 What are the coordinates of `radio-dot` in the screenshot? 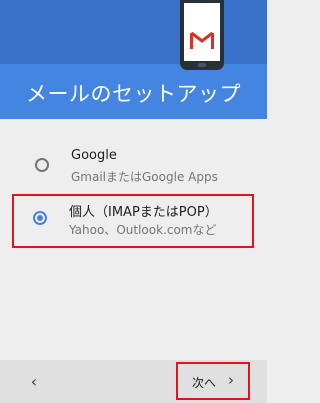 It's located at (40, 218).